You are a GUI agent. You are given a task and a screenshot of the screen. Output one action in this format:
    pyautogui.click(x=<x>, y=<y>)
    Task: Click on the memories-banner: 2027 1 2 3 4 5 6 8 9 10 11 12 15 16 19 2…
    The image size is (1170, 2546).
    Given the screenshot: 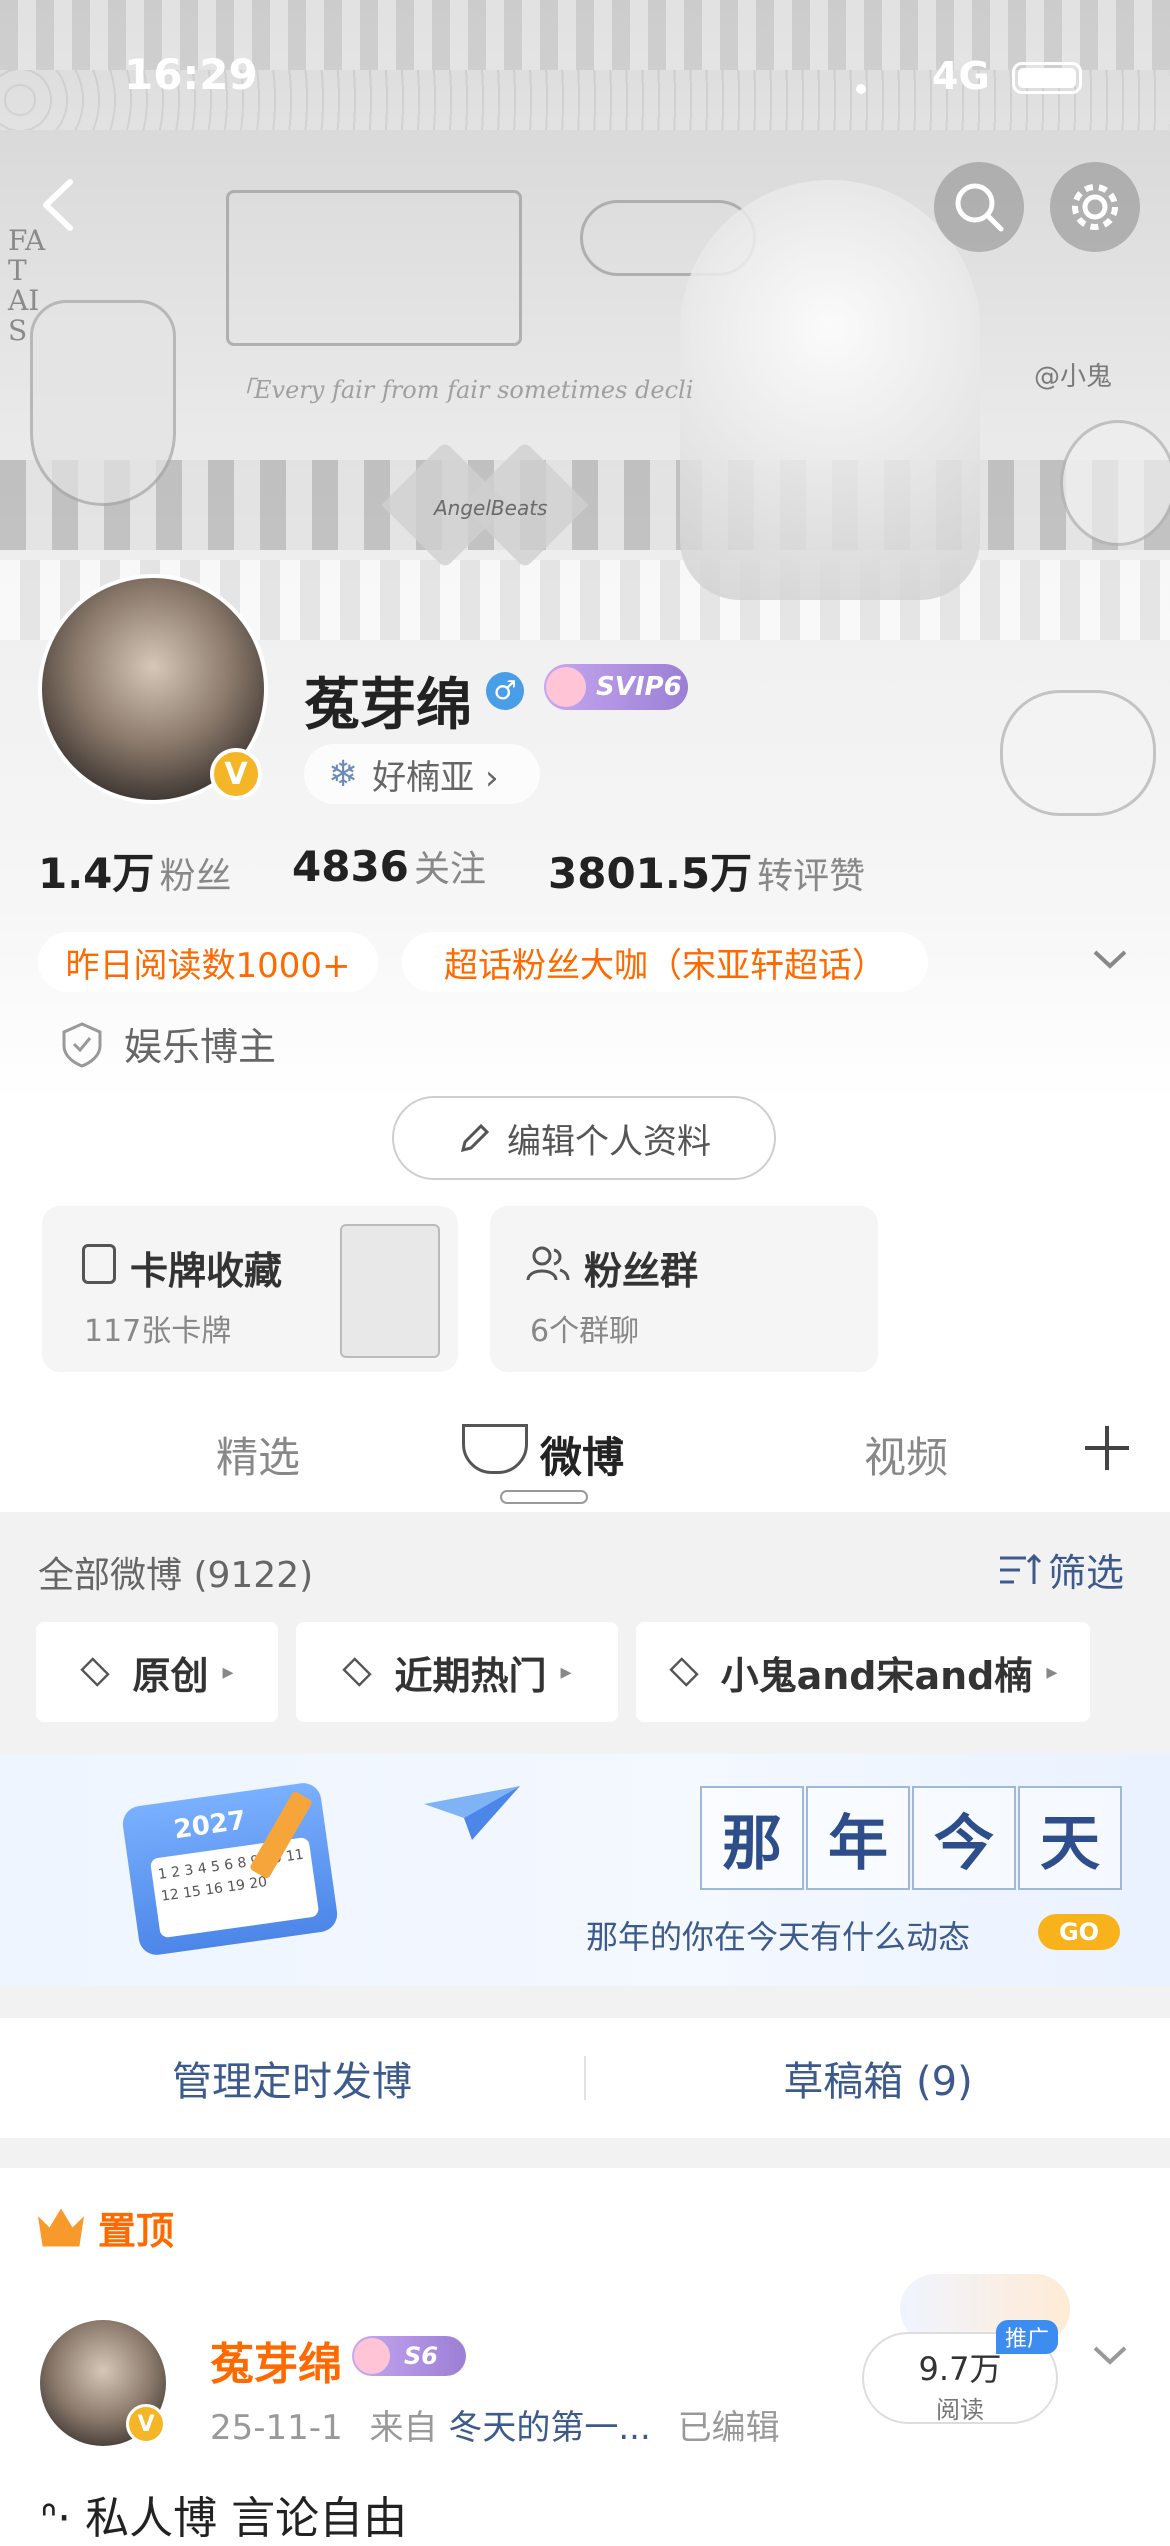 What is the action you would take?
    pyautogui.click(x=585, y=1870)
    